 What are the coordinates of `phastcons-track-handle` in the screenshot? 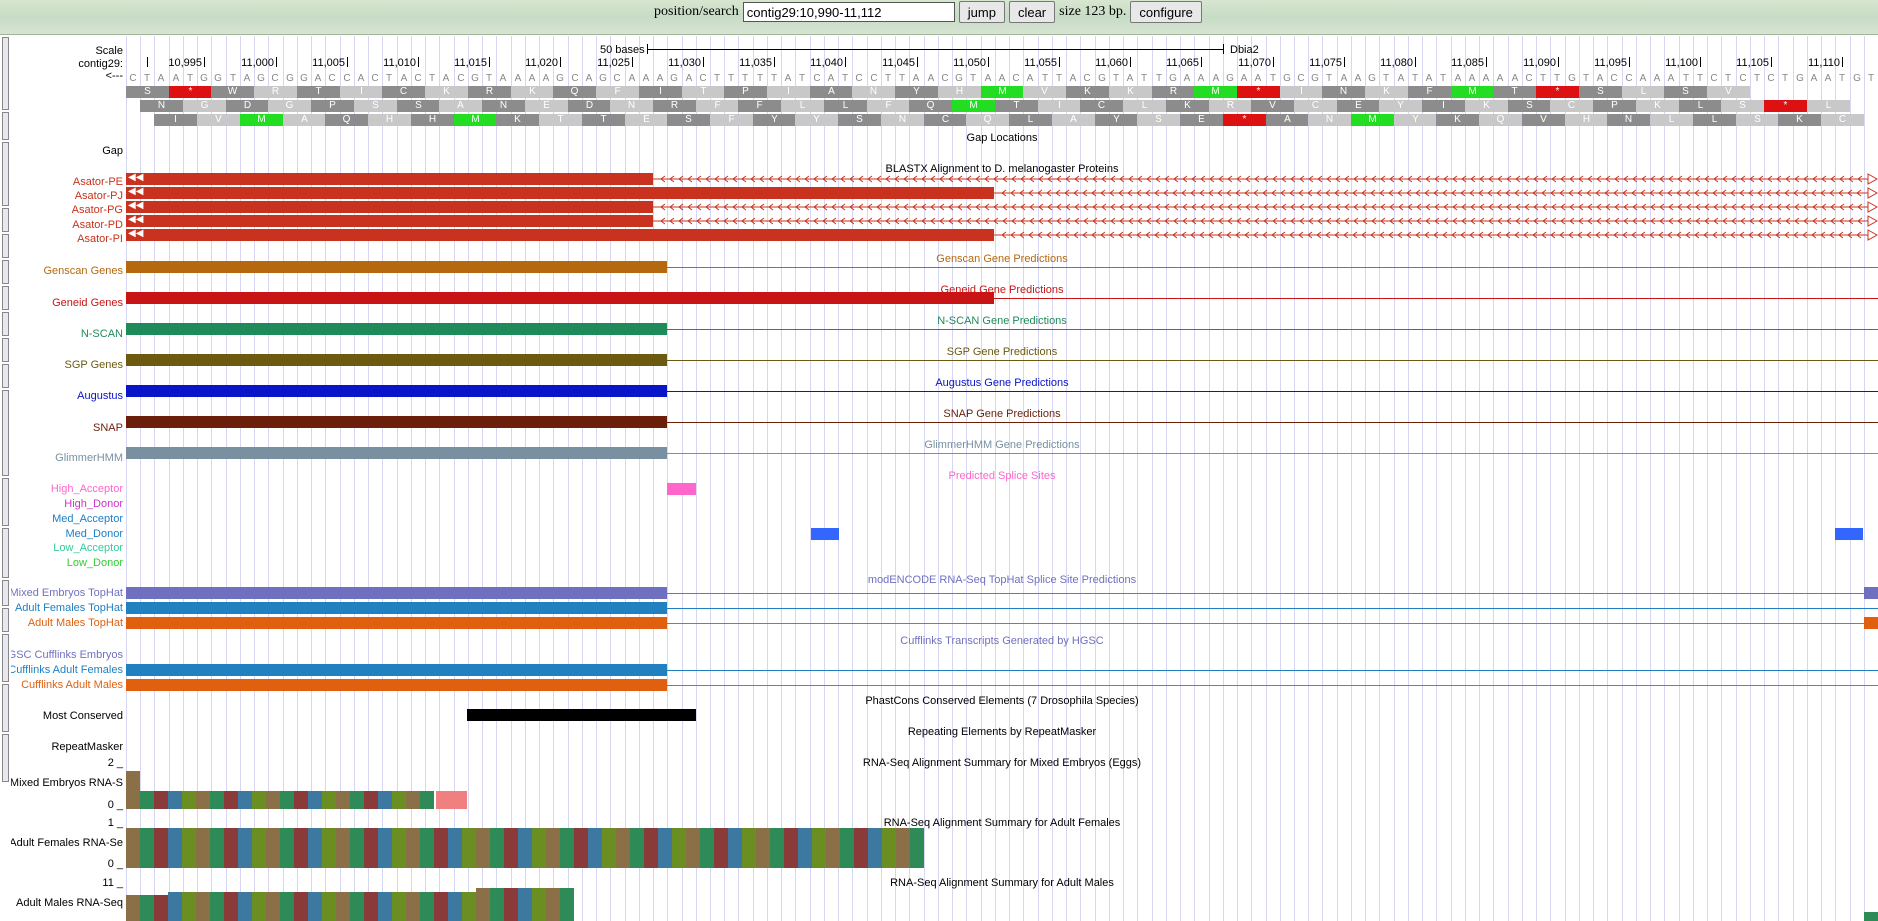 It's located at (5, 593).